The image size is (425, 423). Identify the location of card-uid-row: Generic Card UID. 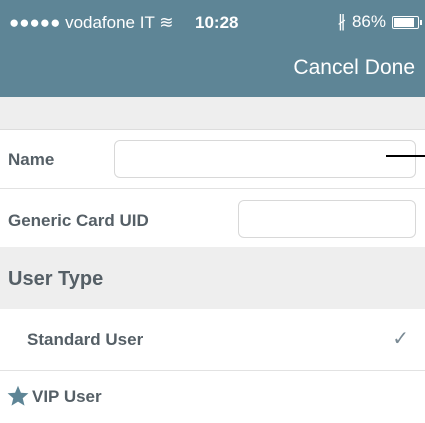
(212, 218).